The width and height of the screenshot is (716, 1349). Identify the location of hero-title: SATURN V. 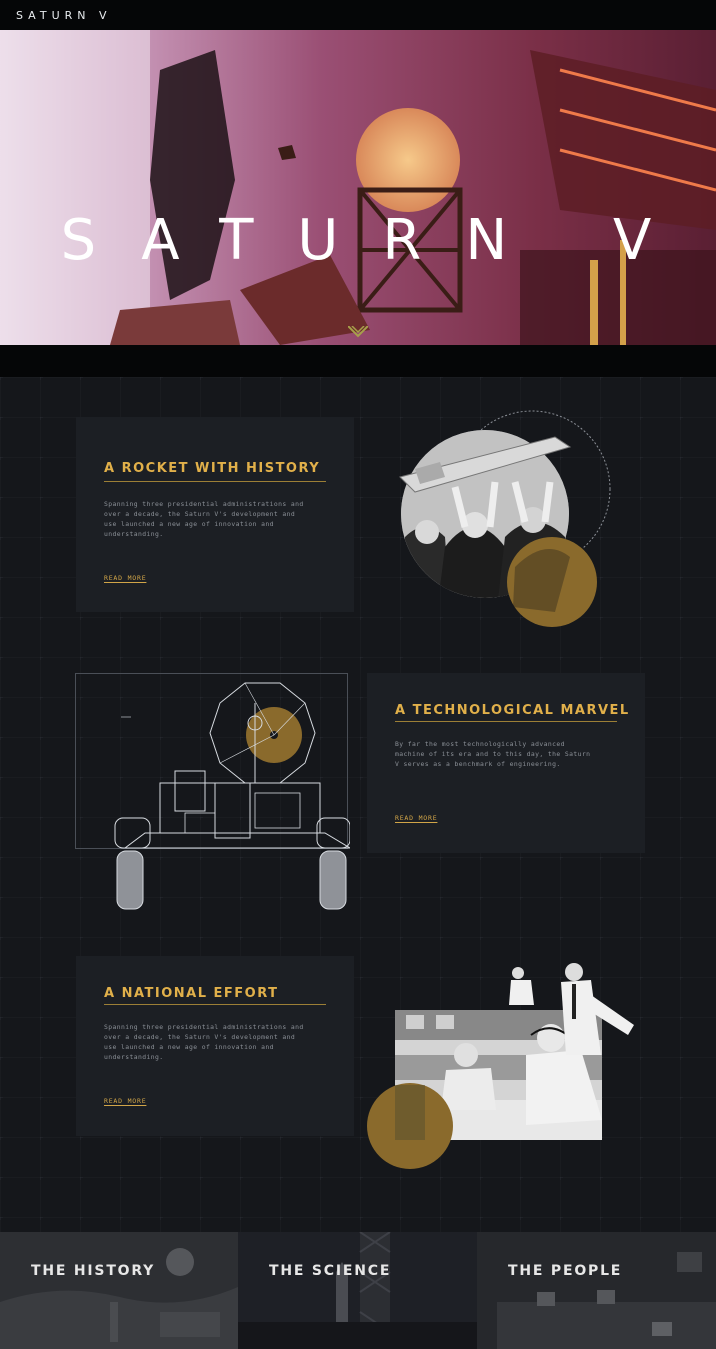
(378, 240).